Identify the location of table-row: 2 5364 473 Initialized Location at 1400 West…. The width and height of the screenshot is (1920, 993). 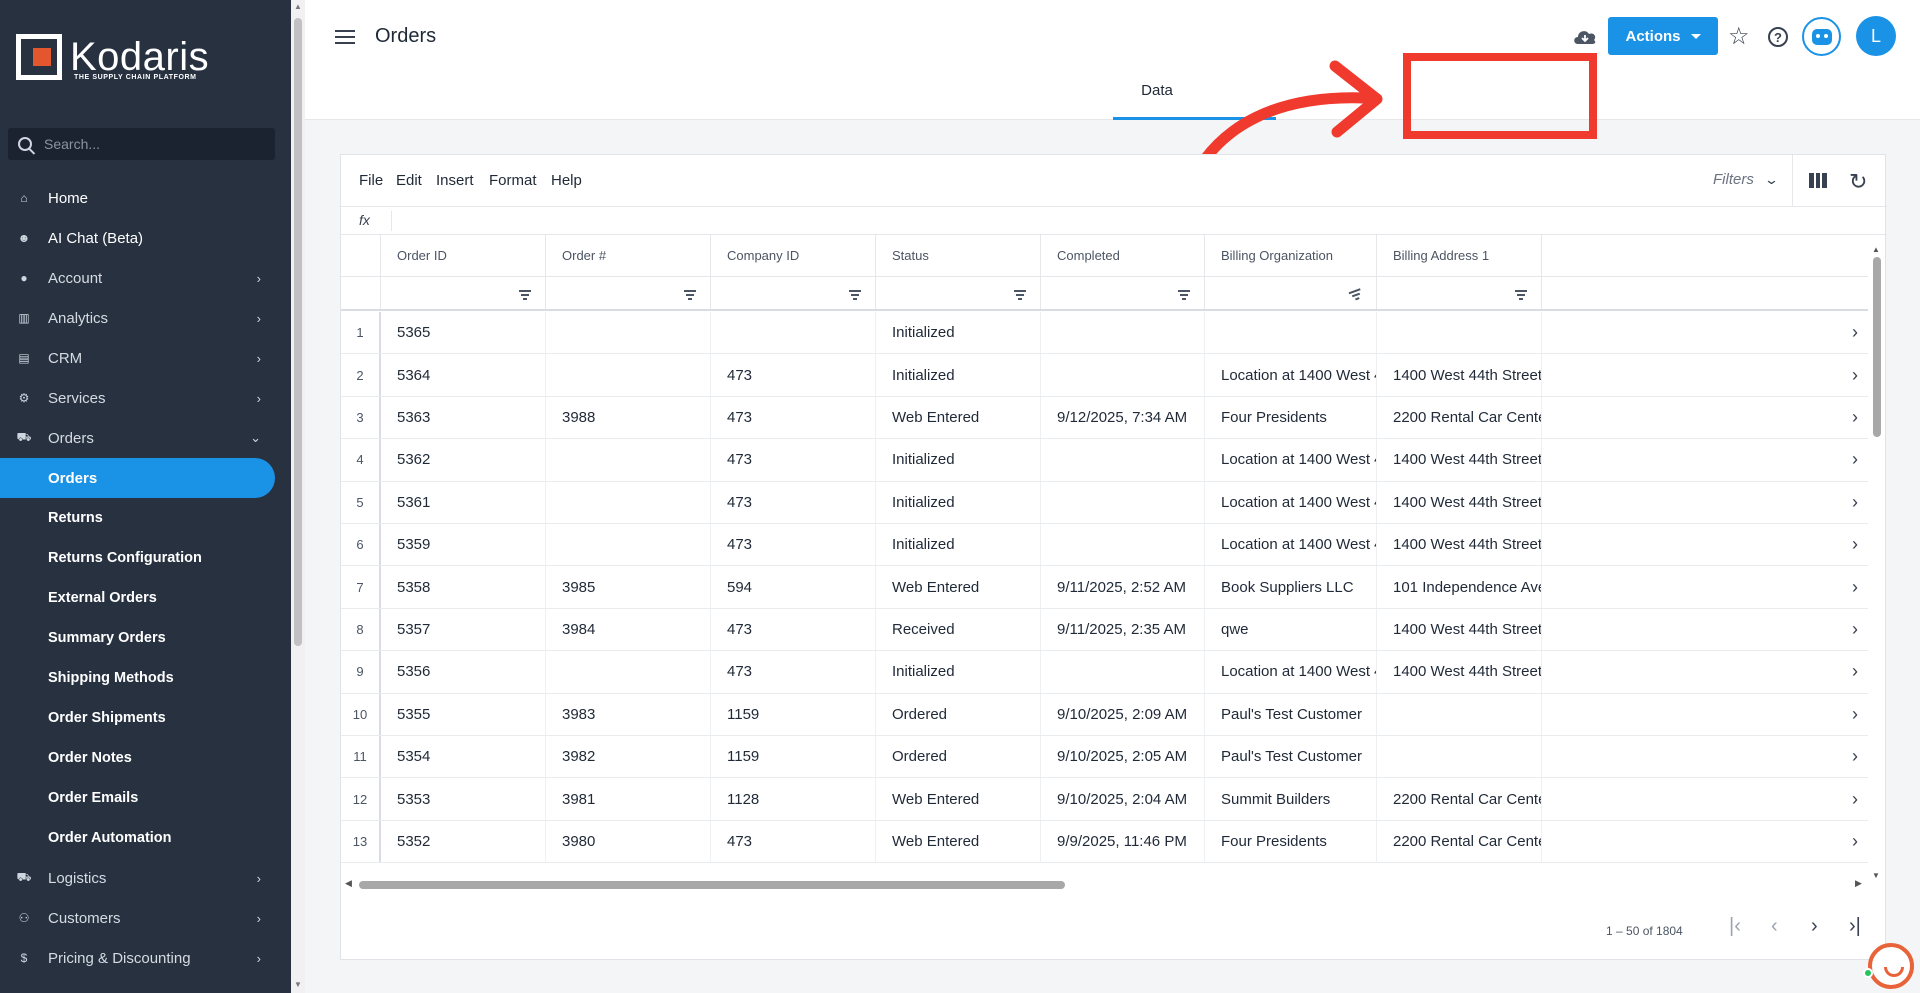
(1104, 375).